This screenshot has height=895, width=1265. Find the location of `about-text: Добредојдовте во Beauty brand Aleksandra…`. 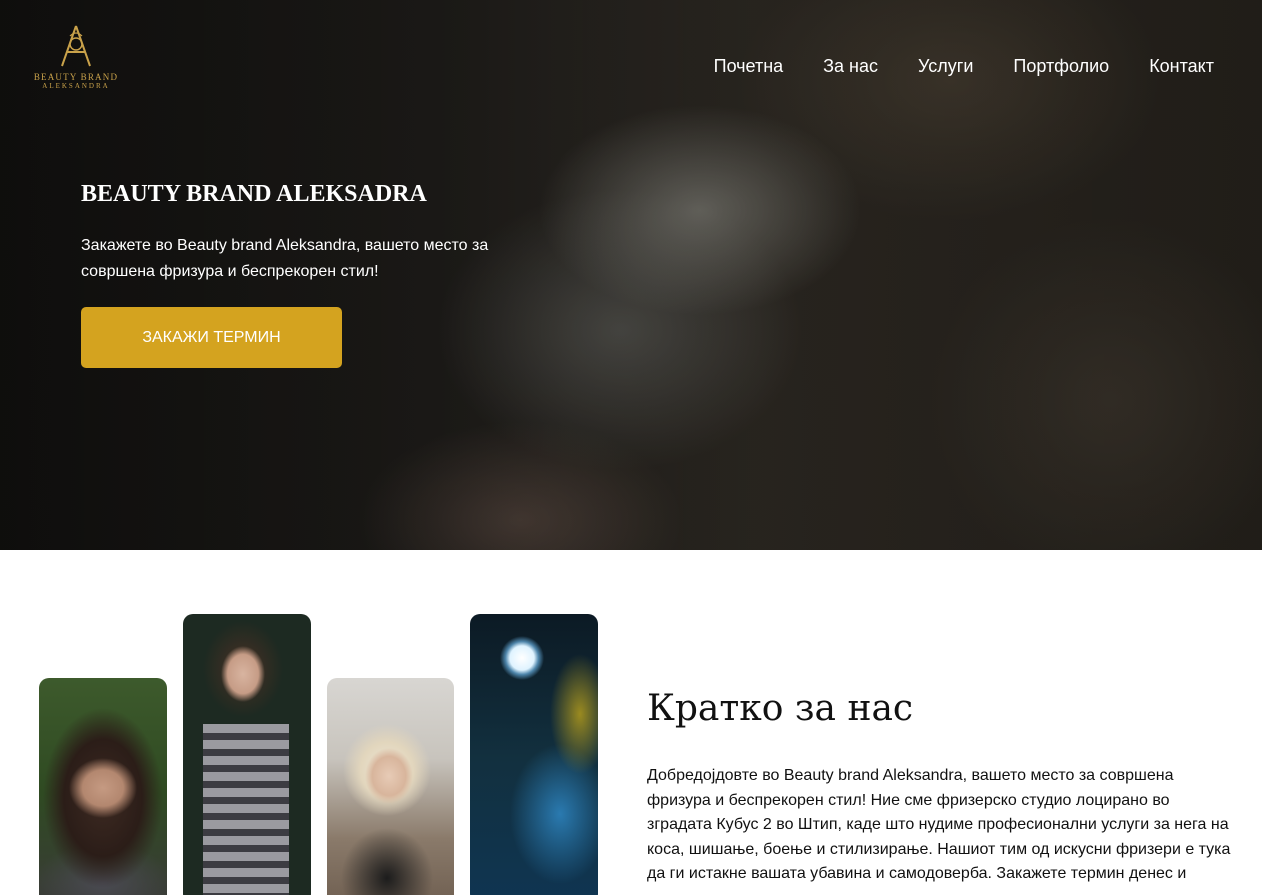

about-text: Добредојдовте во Beauty brand Aleksandra… is located at coordinates (939, 824).